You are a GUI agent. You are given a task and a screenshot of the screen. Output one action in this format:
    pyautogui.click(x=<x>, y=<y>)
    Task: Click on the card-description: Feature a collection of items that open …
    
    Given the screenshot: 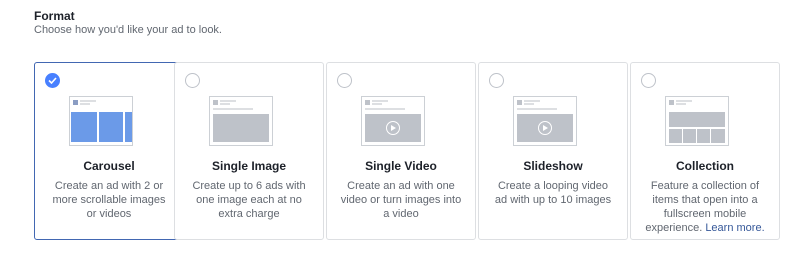 What is the action you would take?
    pyautogui.click(x=705, y=207)
    